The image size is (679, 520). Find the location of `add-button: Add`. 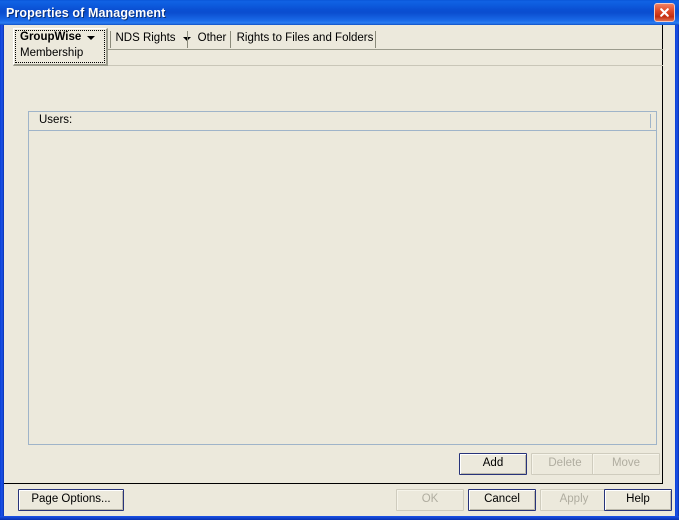

add-button: Add is located at coordinates (493, 464).